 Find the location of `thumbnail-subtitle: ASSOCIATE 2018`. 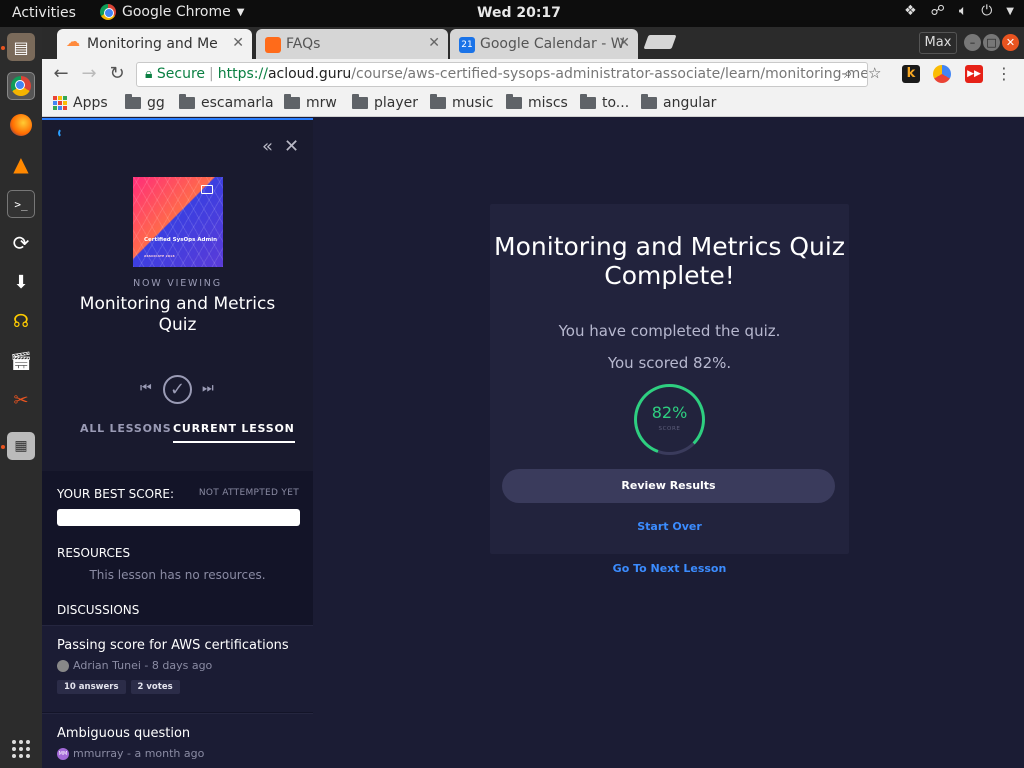

thumbnail-subtitle: ASSOCIATE 2018 is located at coordinates (159, 256).